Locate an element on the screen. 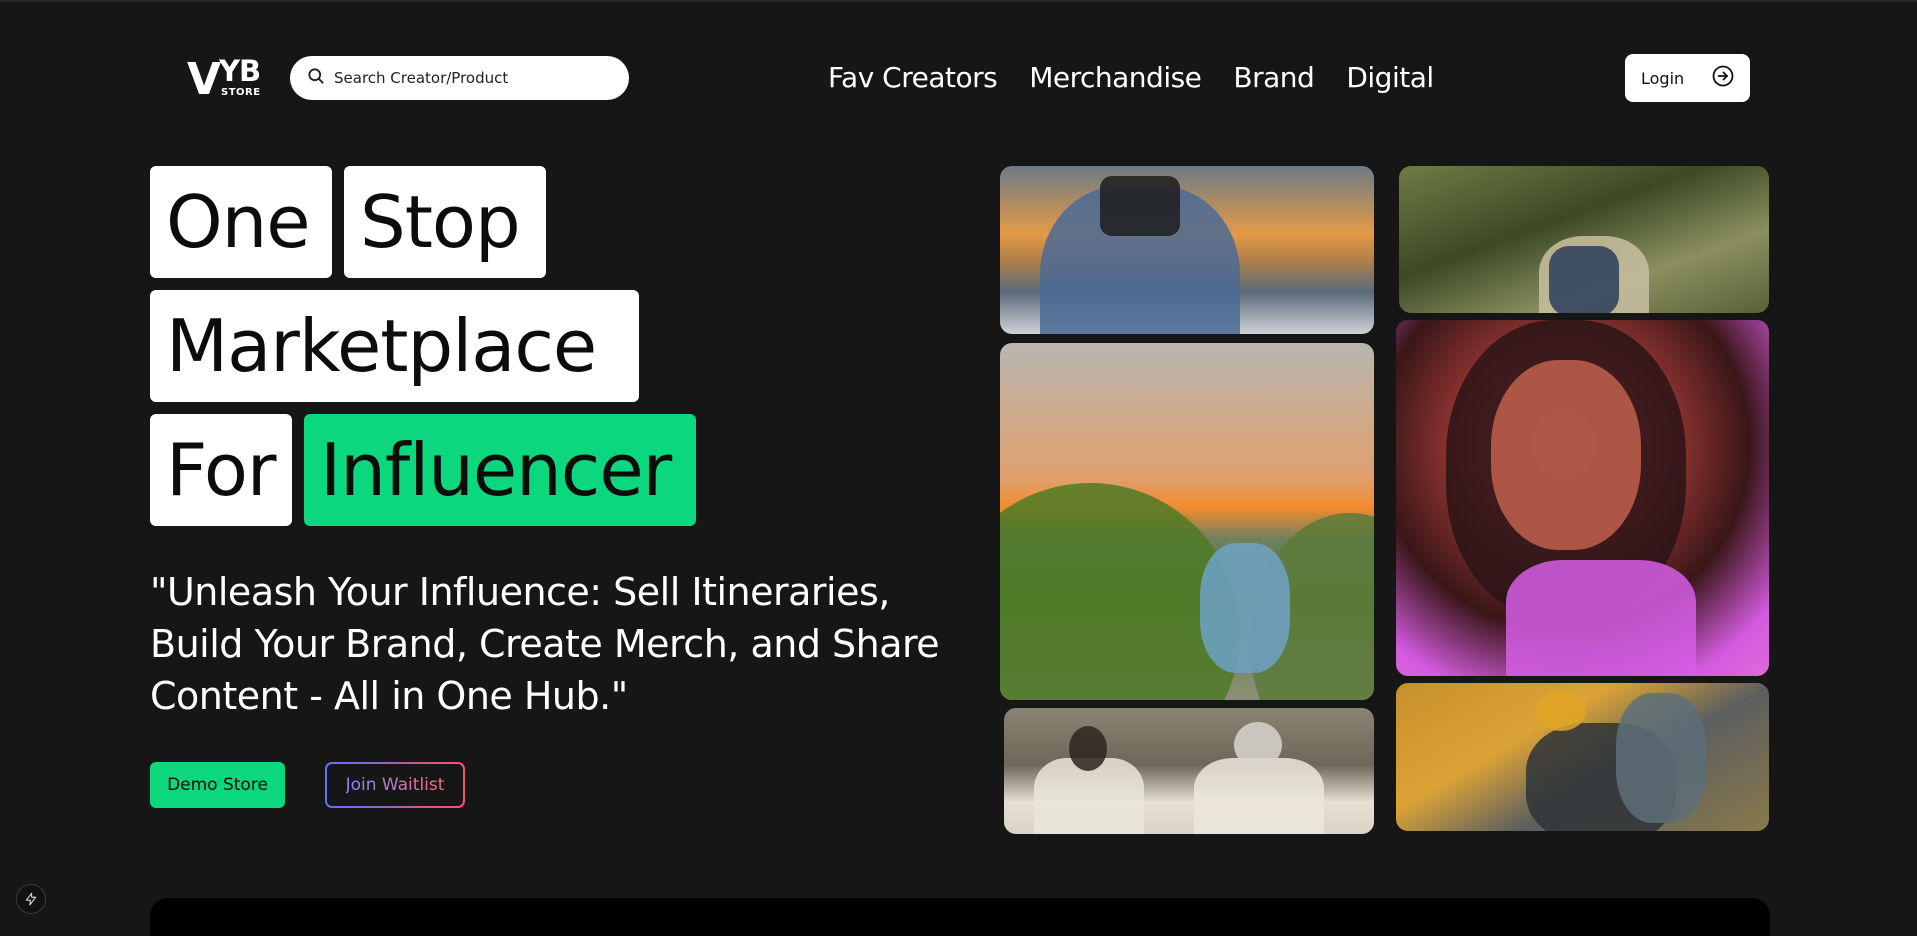 The image size is (1917, 936). join-waitlist-label: Join Waitlist is located at coordinates (395, 785).